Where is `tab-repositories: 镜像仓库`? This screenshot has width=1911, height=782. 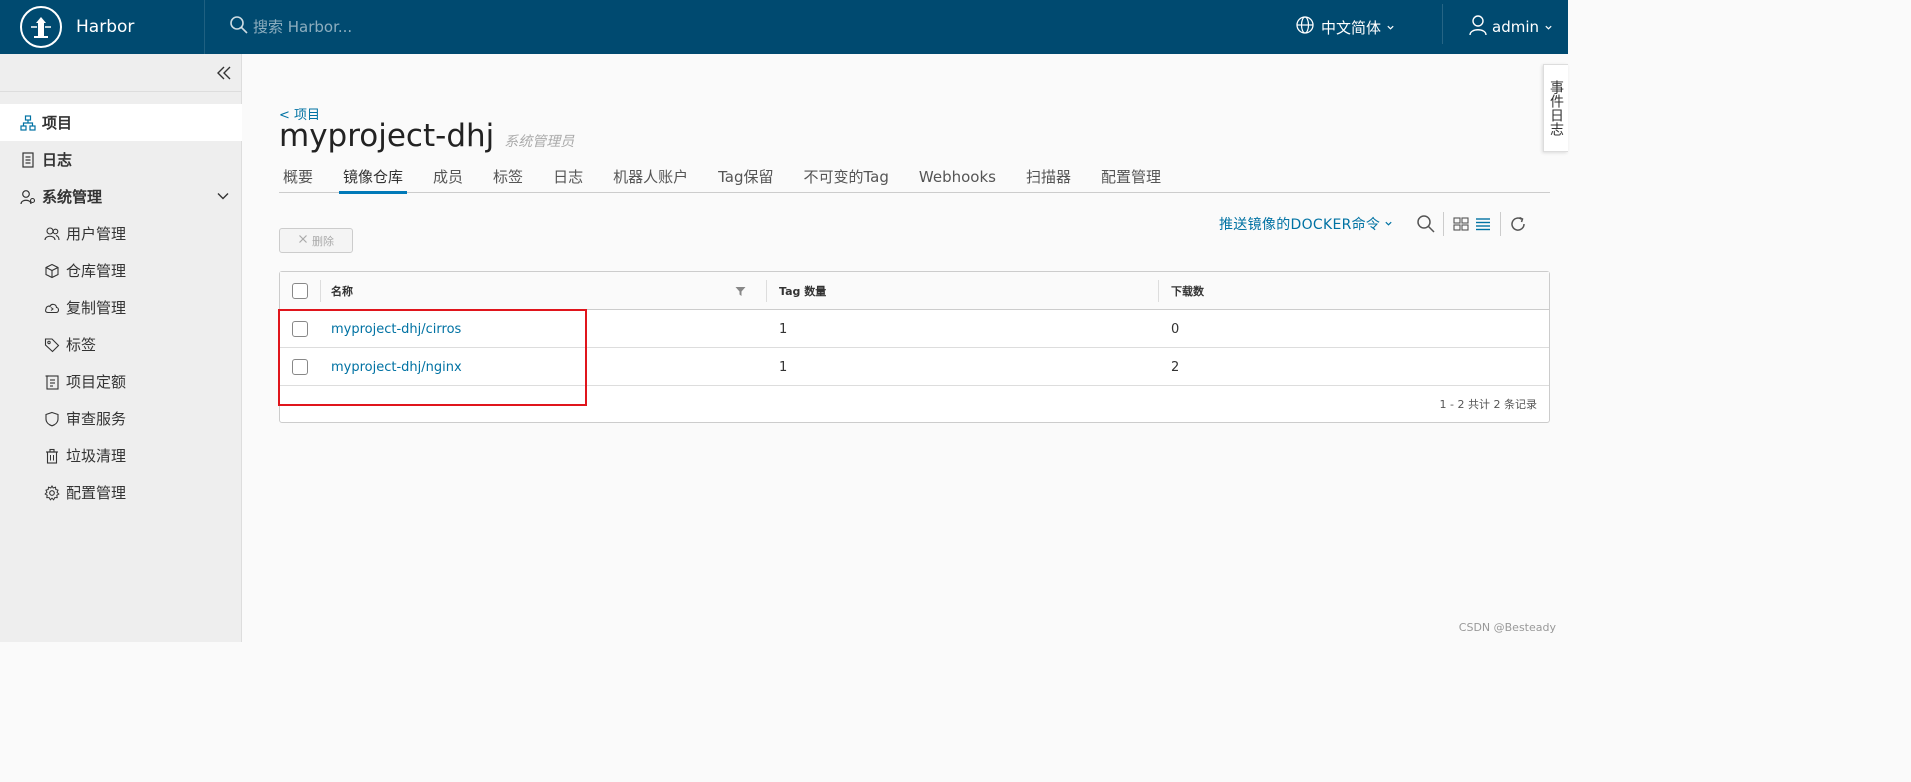
tab-repositories: 镜像仓库 is located at coordinates (373, 177).